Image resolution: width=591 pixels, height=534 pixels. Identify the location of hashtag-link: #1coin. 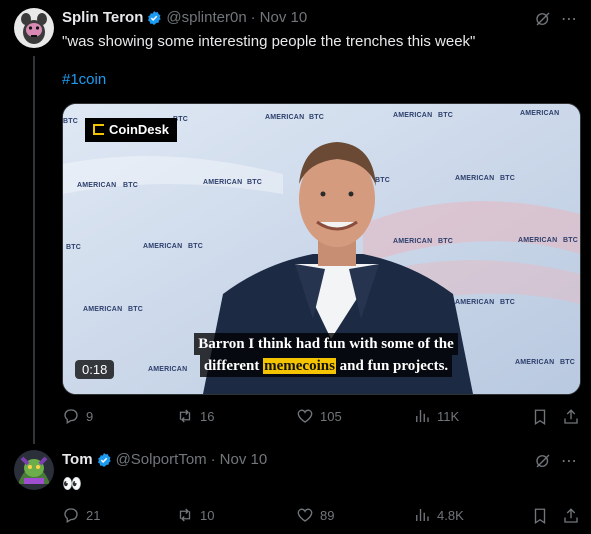
(84, 79).